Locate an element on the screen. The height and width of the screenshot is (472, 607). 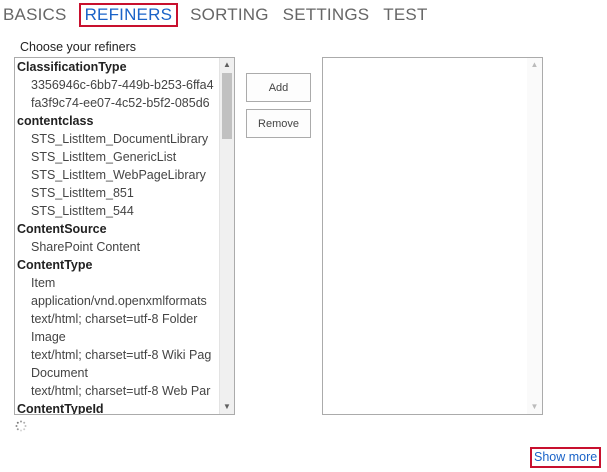
spinner-icon is located at coordinates (21, 426).